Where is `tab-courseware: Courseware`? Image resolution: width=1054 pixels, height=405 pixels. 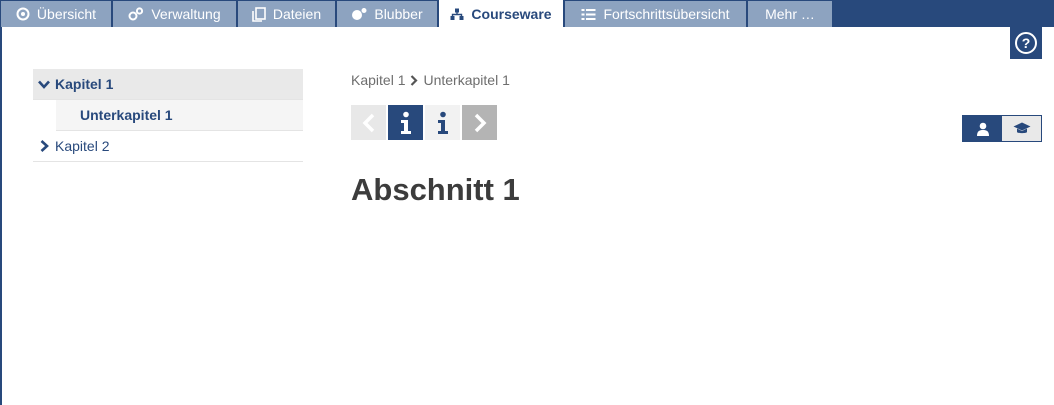
tab-courseware: Courseware is located at coordinates (501, 14).